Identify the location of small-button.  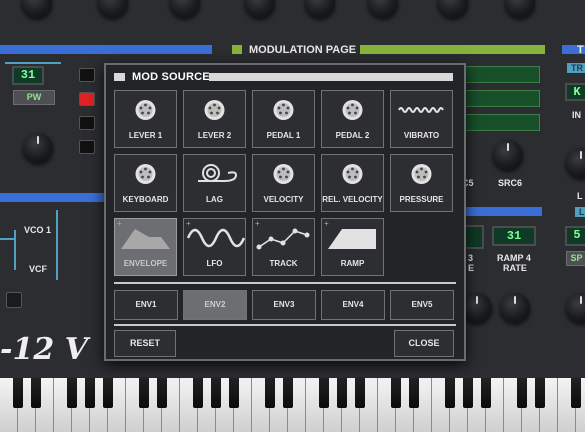
(14, 300).